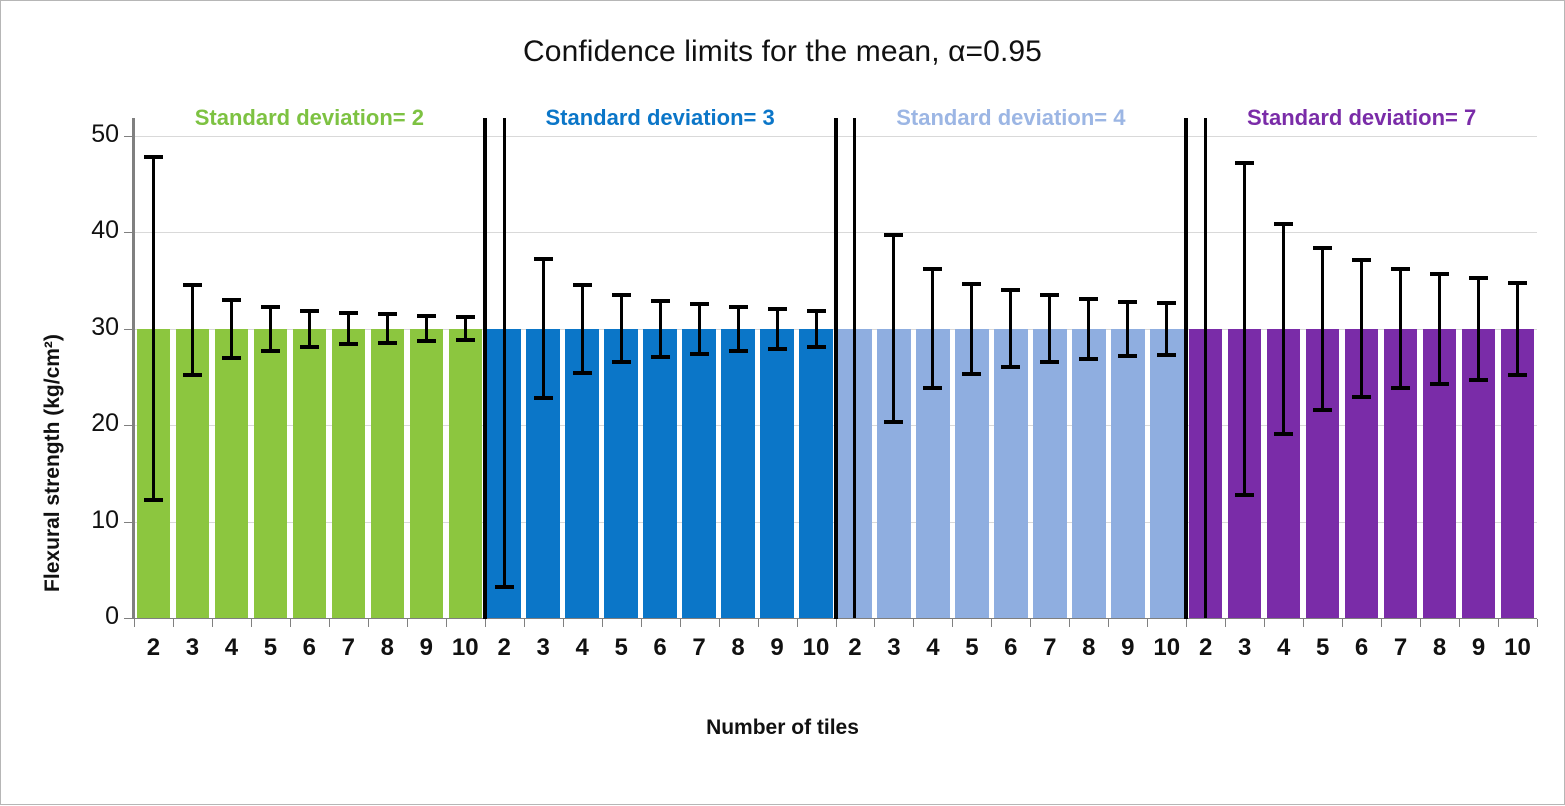  Describe the element at coordinates (112, 616) in the screenshot. I see `y-axis-tick-label: 0` at that location.